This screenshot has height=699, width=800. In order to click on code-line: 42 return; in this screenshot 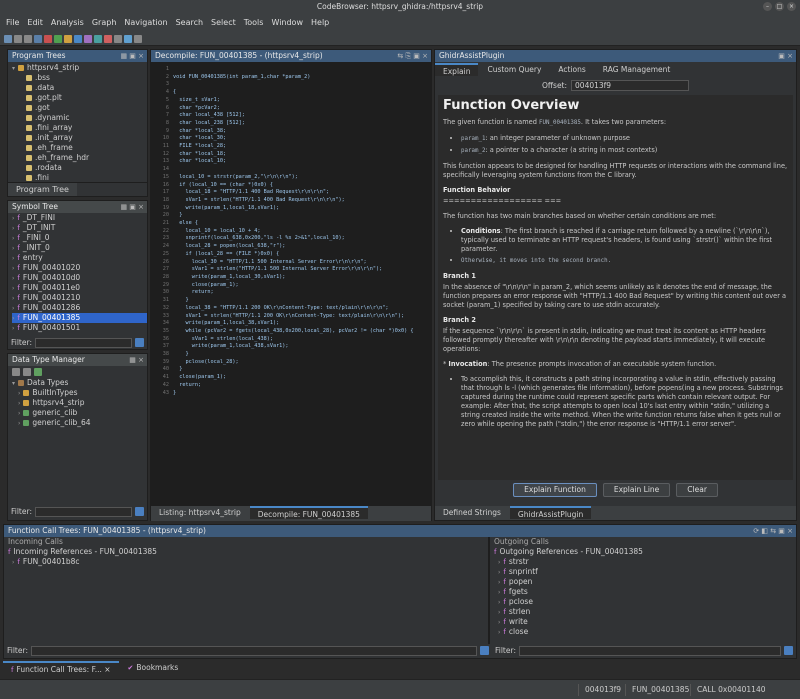, I will do `click(291, 386)`.